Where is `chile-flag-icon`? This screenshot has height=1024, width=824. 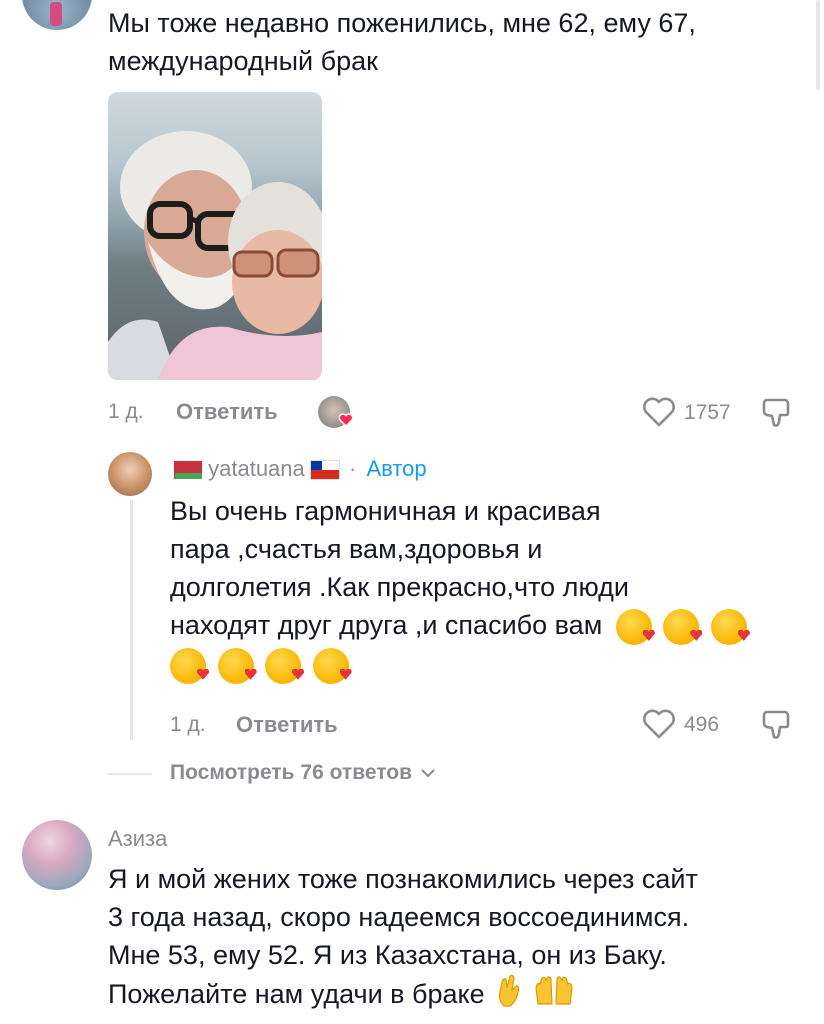
chile-flag-icon is located at coordinates (324, 470).